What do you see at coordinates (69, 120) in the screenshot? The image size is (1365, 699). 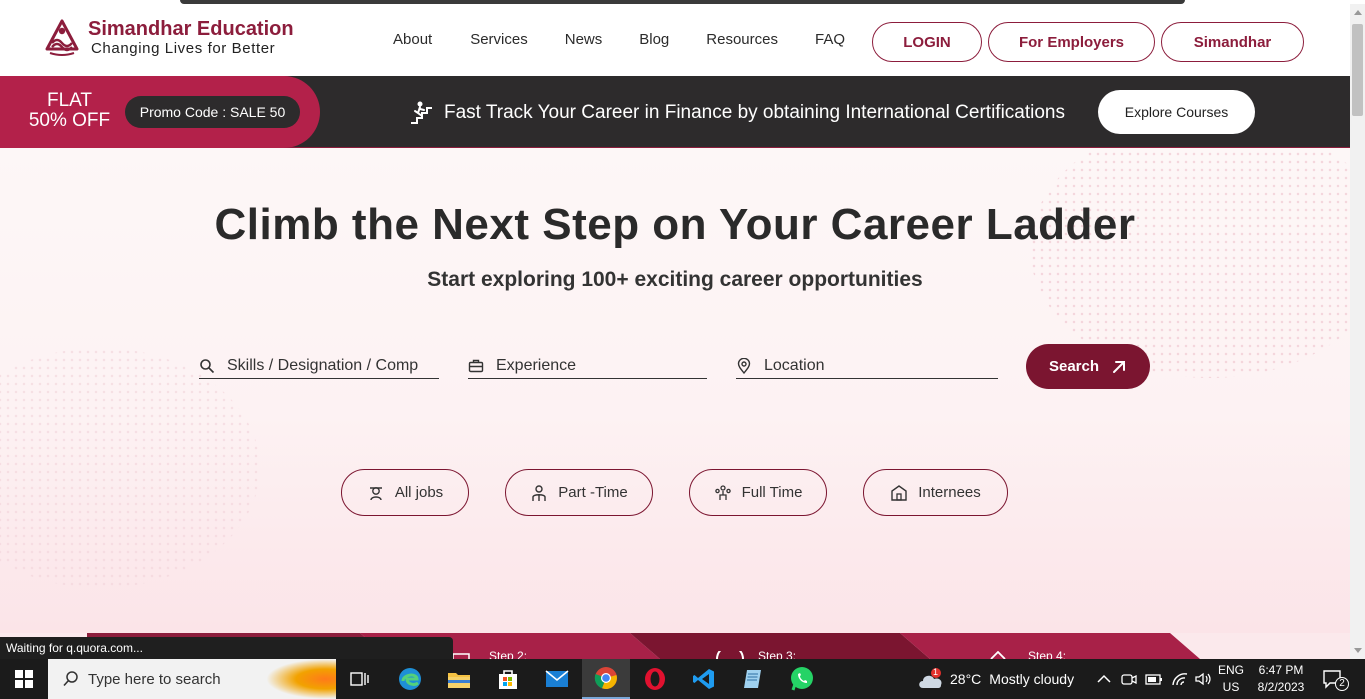 I see `promo-off-label: 50% OFF` at bounding box center [69, 120].